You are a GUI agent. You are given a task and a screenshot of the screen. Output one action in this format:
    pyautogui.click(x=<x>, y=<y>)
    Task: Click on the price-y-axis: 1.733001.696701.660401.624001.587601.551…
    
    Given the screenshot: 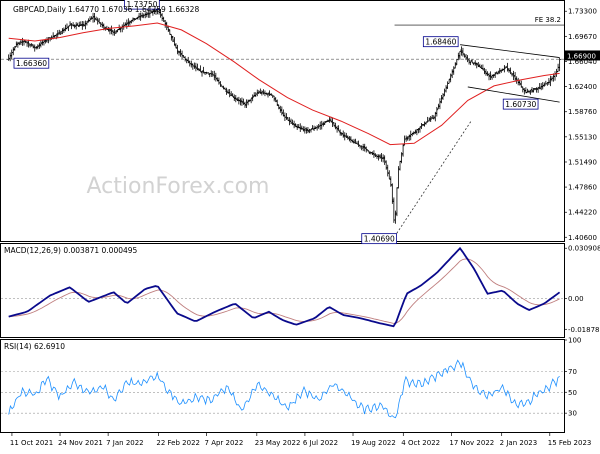 What is the action you would take?
    pyautogui.click(x=580, y=125)
    